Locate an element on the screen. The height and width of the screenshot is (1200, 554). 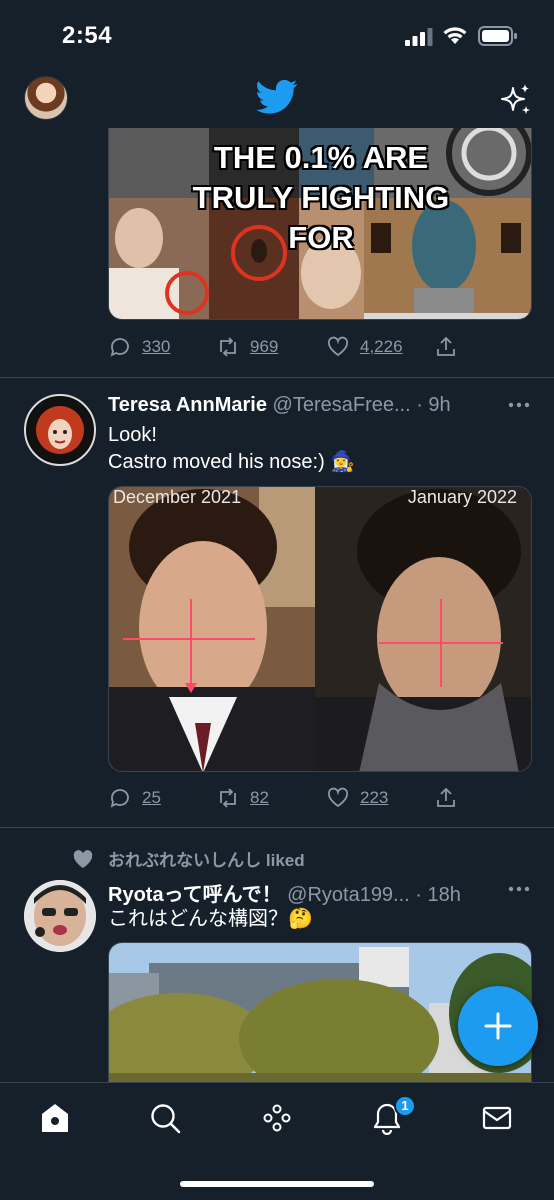
media-label-right: January 2022 is located at coordinates (462, 497).